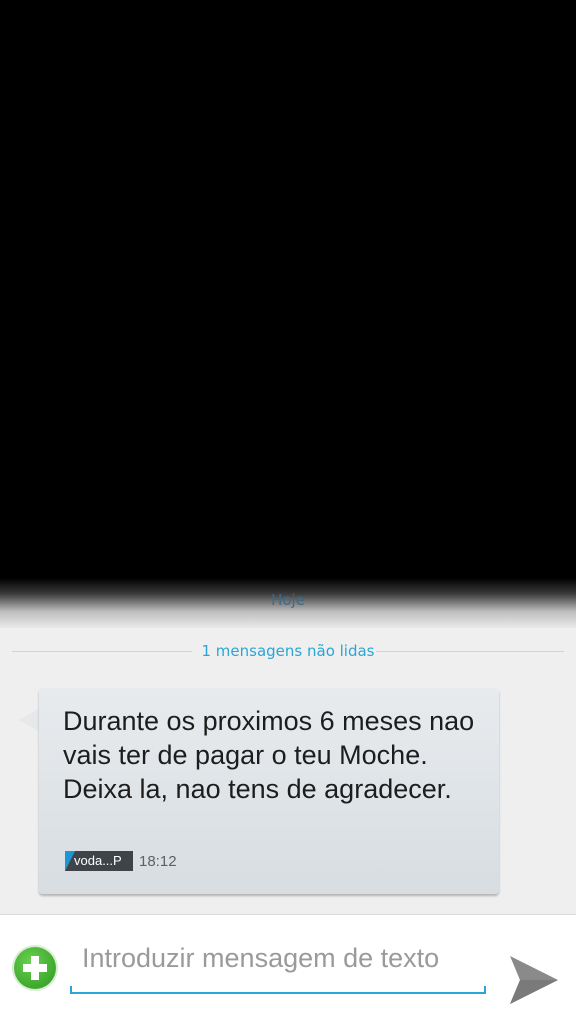 This screenshot has width=576, height=1024. I want to click on input-underline, so click(278, 993).